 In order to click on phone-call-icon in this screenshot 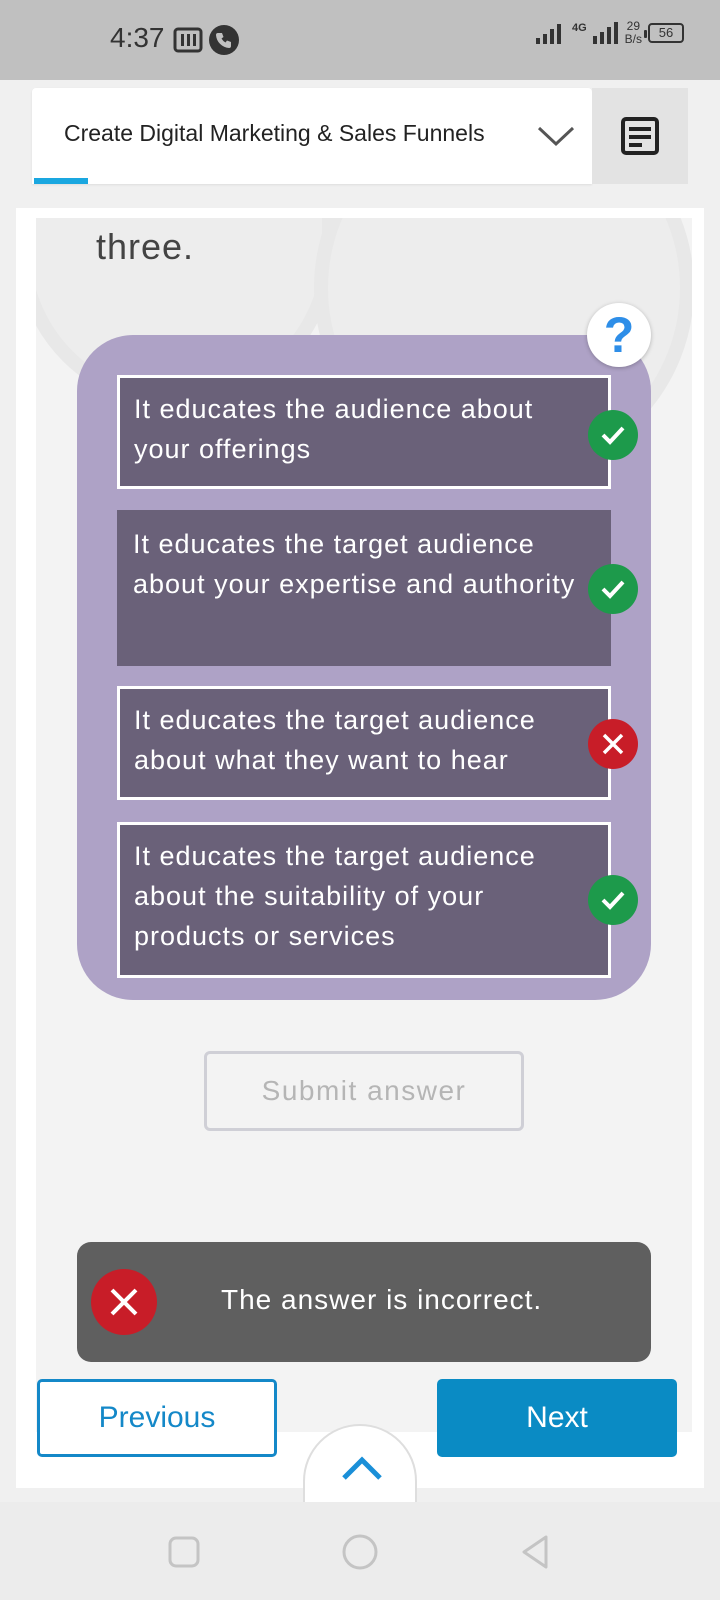, I will do `click(224, 40)`.